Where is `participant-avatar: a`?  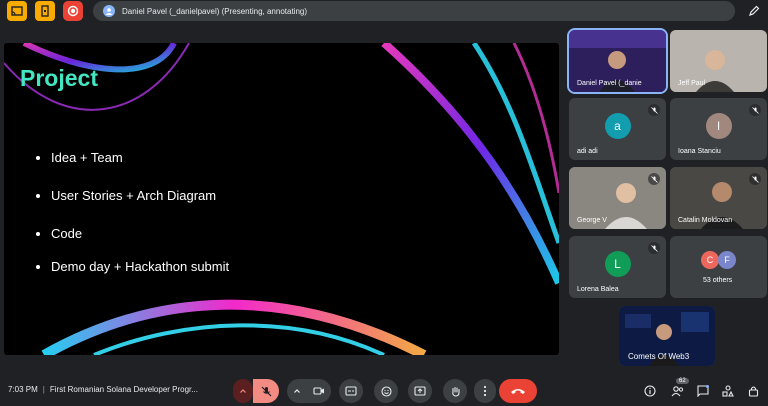 participant-avatar: a is located at coordinates (617, 125).